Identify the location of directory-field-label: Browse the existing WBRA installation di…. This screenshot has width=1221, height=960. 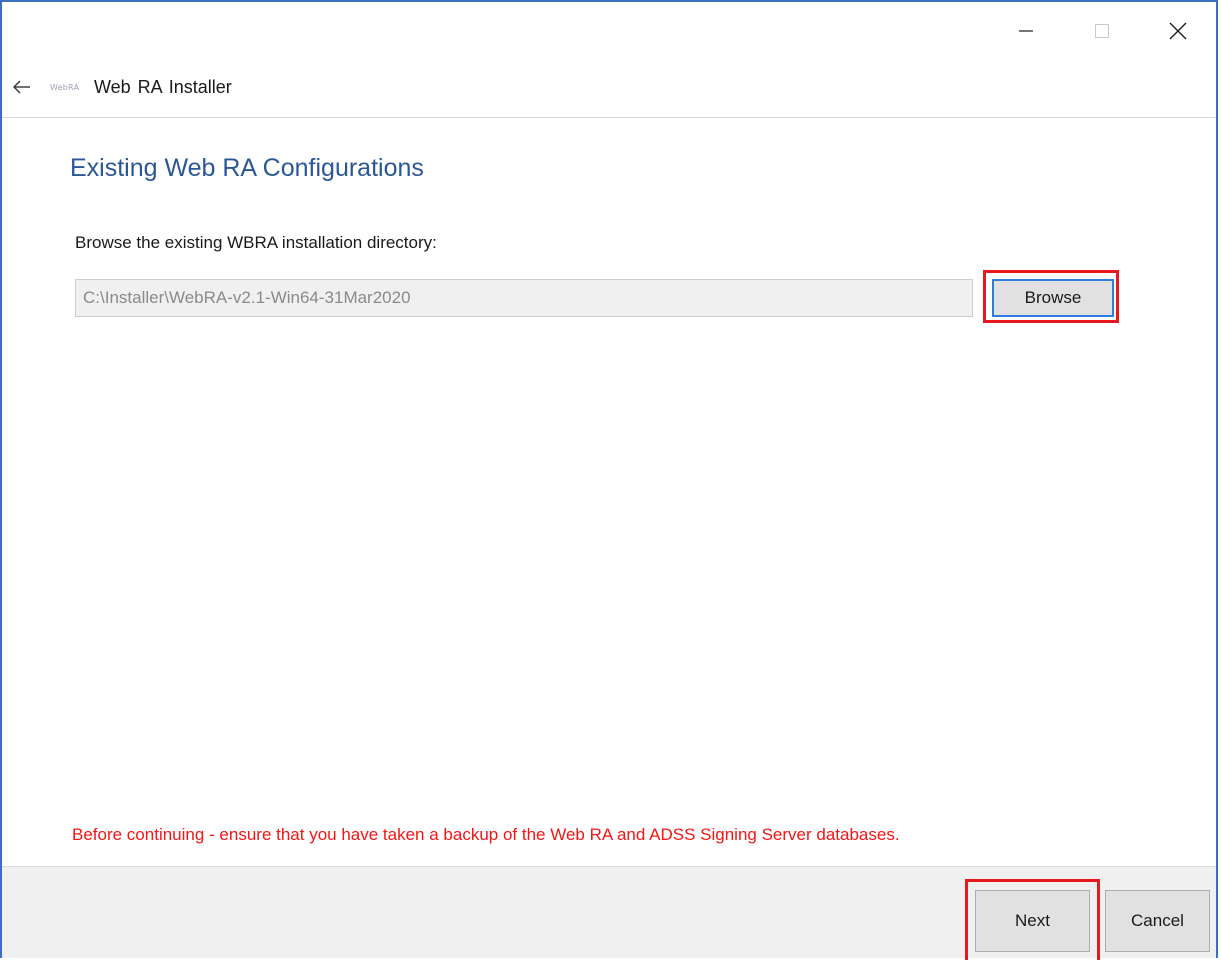
(256, 242).